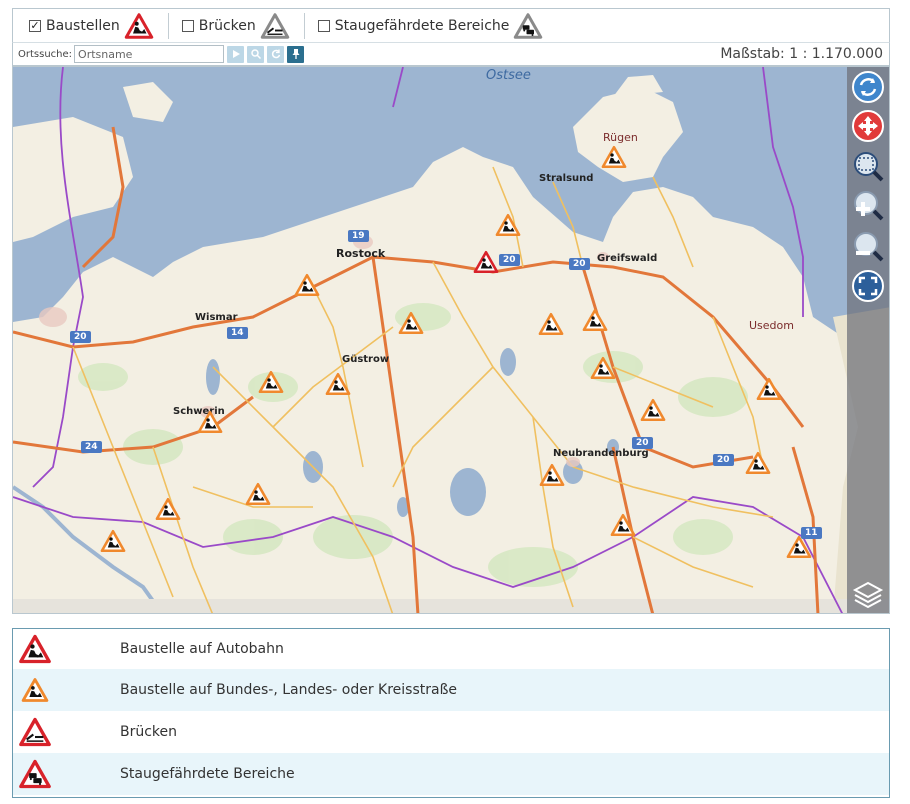  I want to click on zoom-out-icon, so click(869, 247).